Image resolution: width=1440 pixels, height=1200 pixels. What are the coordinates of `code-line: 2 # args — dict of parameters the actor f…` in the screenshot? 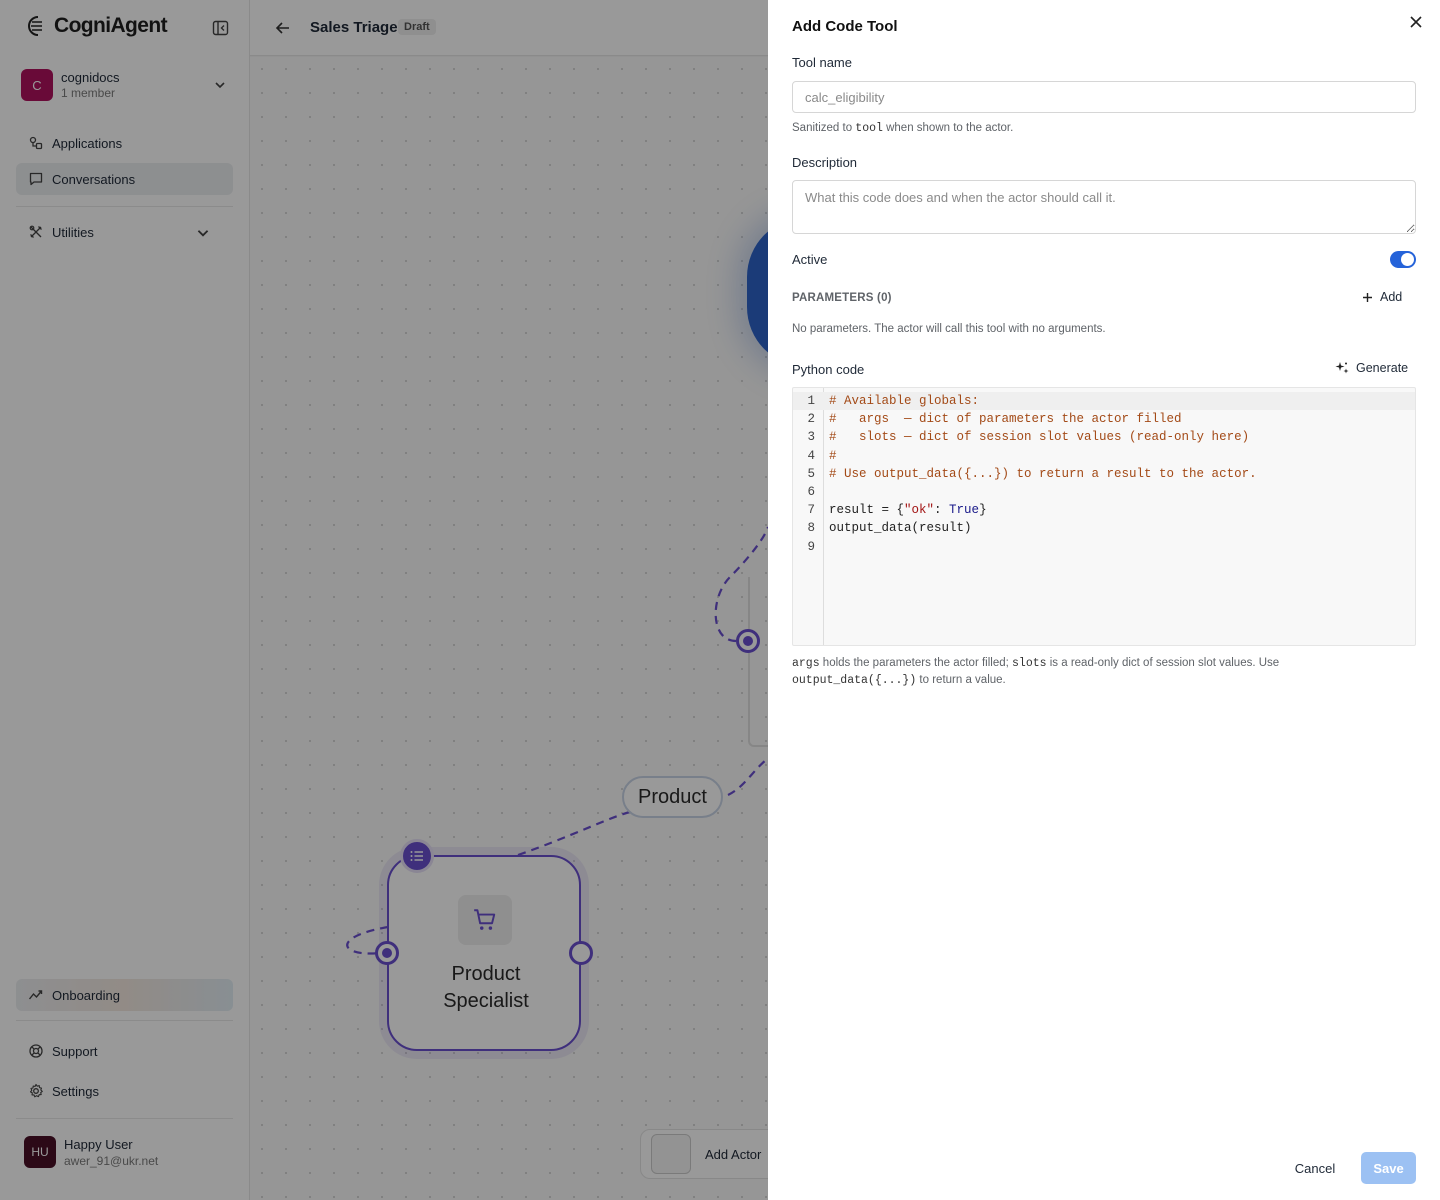 It's located at (994, 419).